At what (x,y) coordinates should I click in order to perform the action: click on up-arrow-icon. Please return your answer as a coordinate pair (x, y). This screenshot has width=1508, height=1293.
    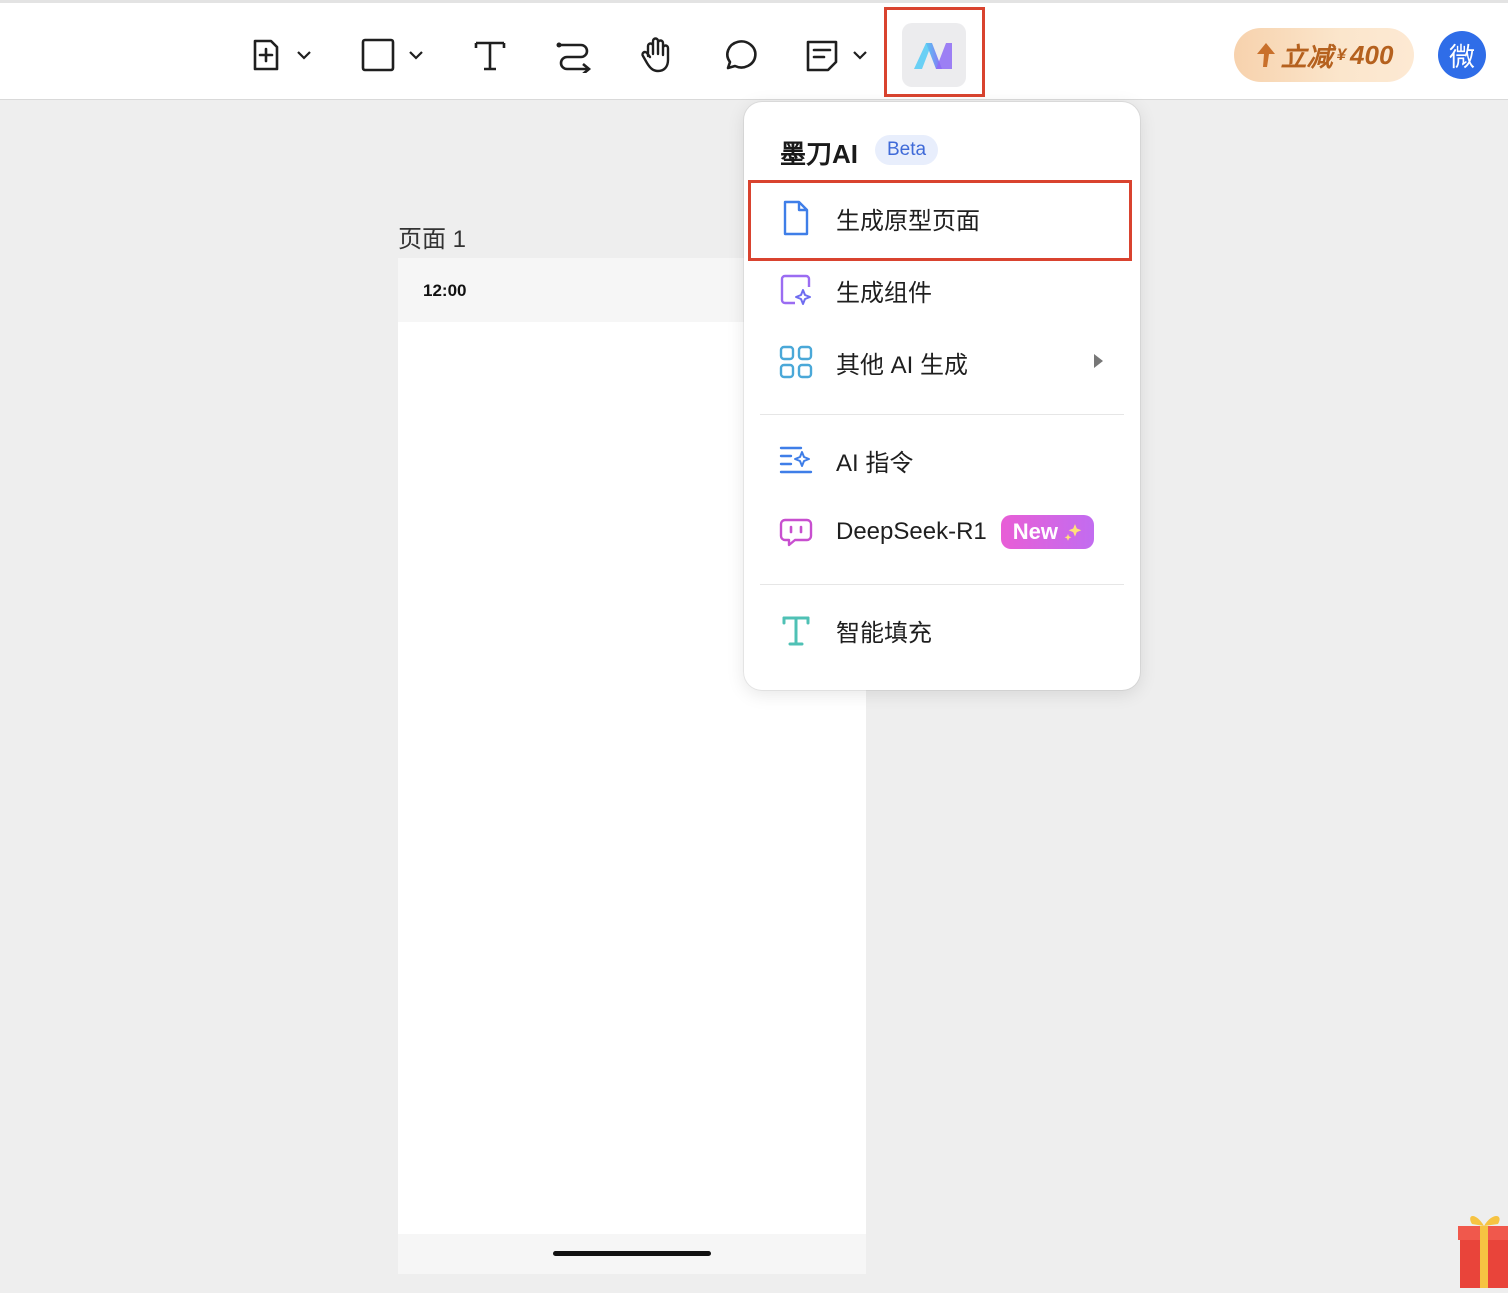
    Looking at the image, I should click on (1265, 55).